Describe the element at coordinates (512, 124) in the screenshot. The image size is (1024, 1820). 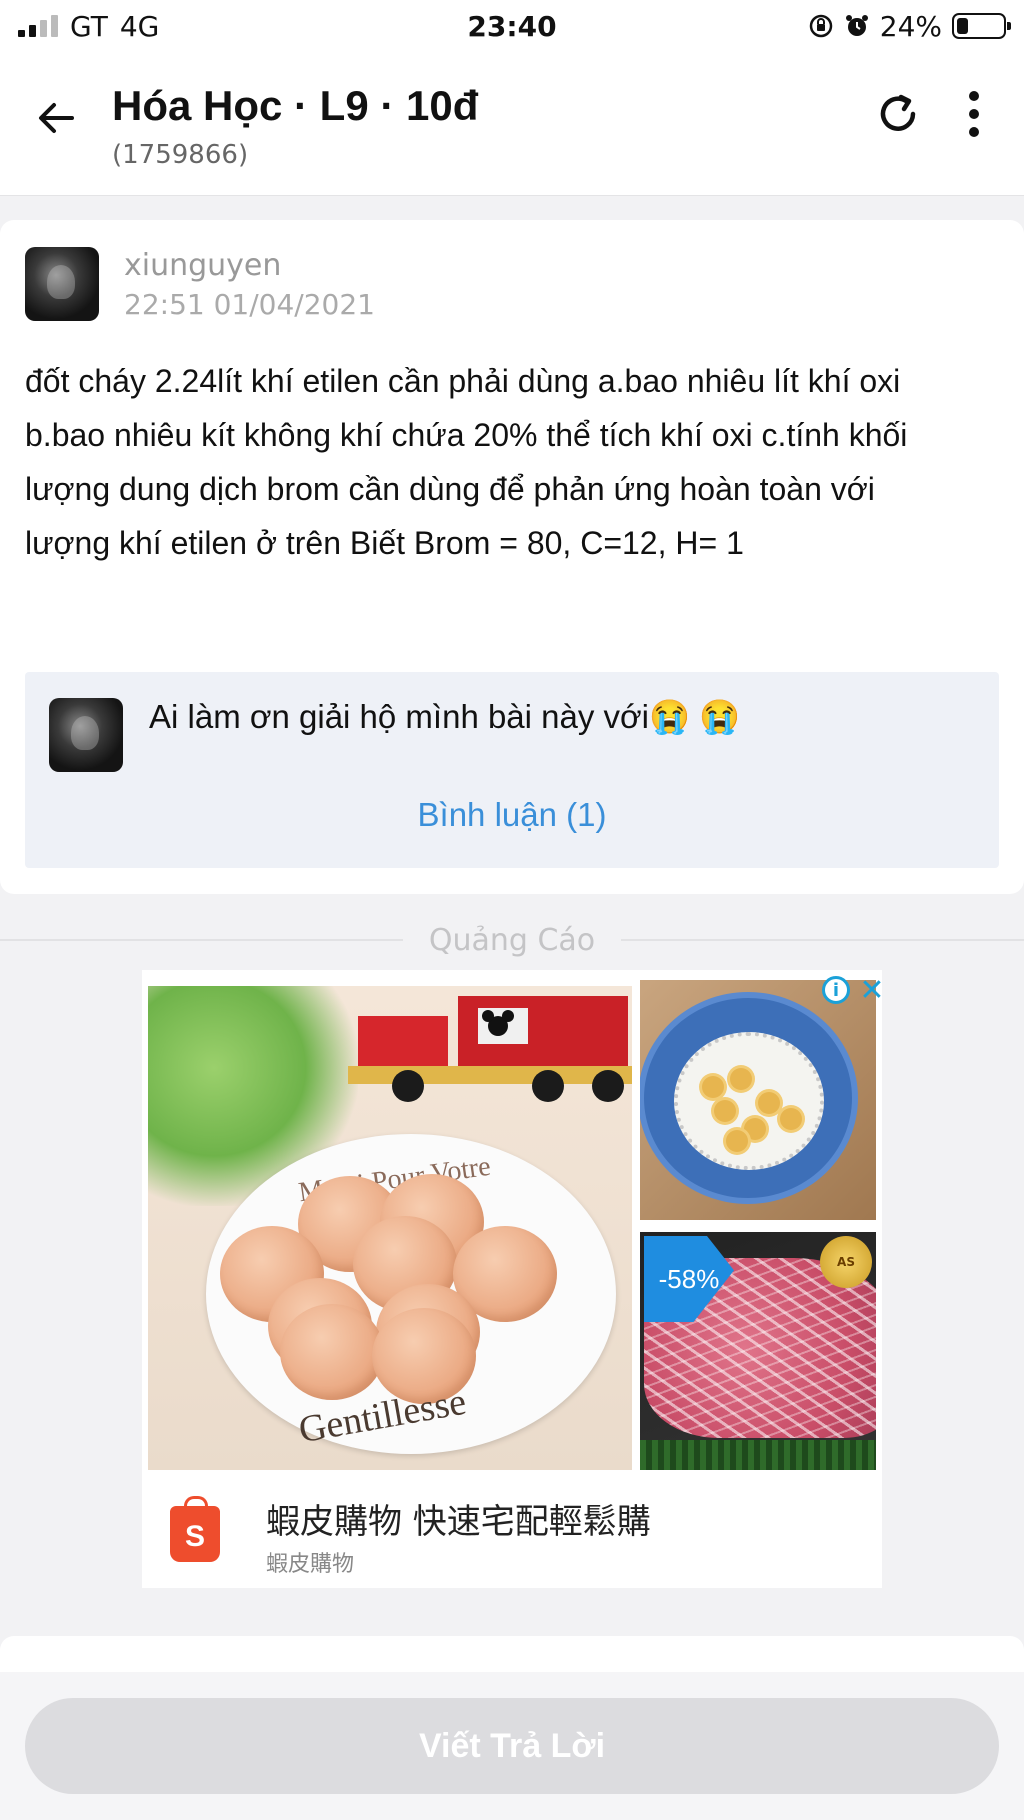
I see `app-header: Hóa Học · L9 · 10đ (1759866)` at that location.